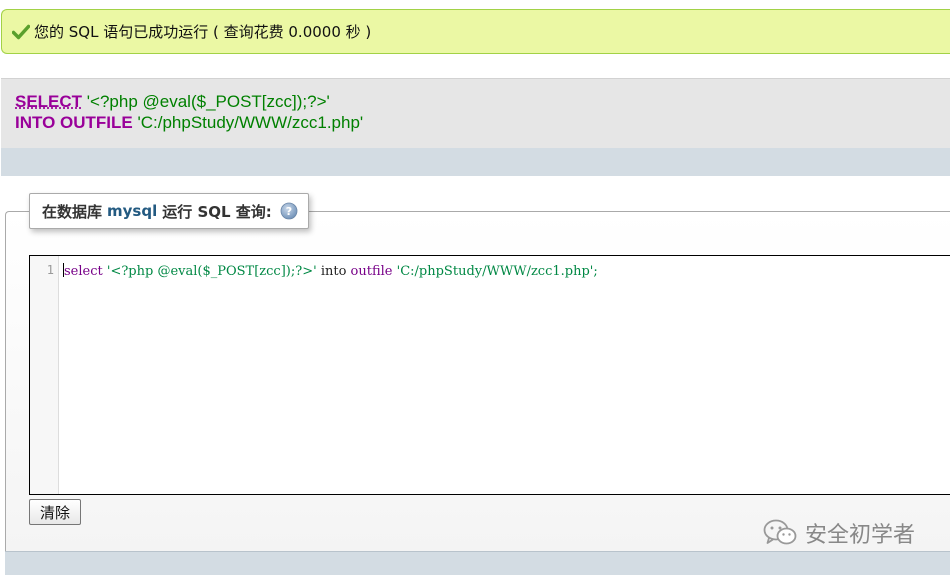  Describe the element at coordinates (55, 512) in the screenshot. I see `clear-button: 清除` at that location.